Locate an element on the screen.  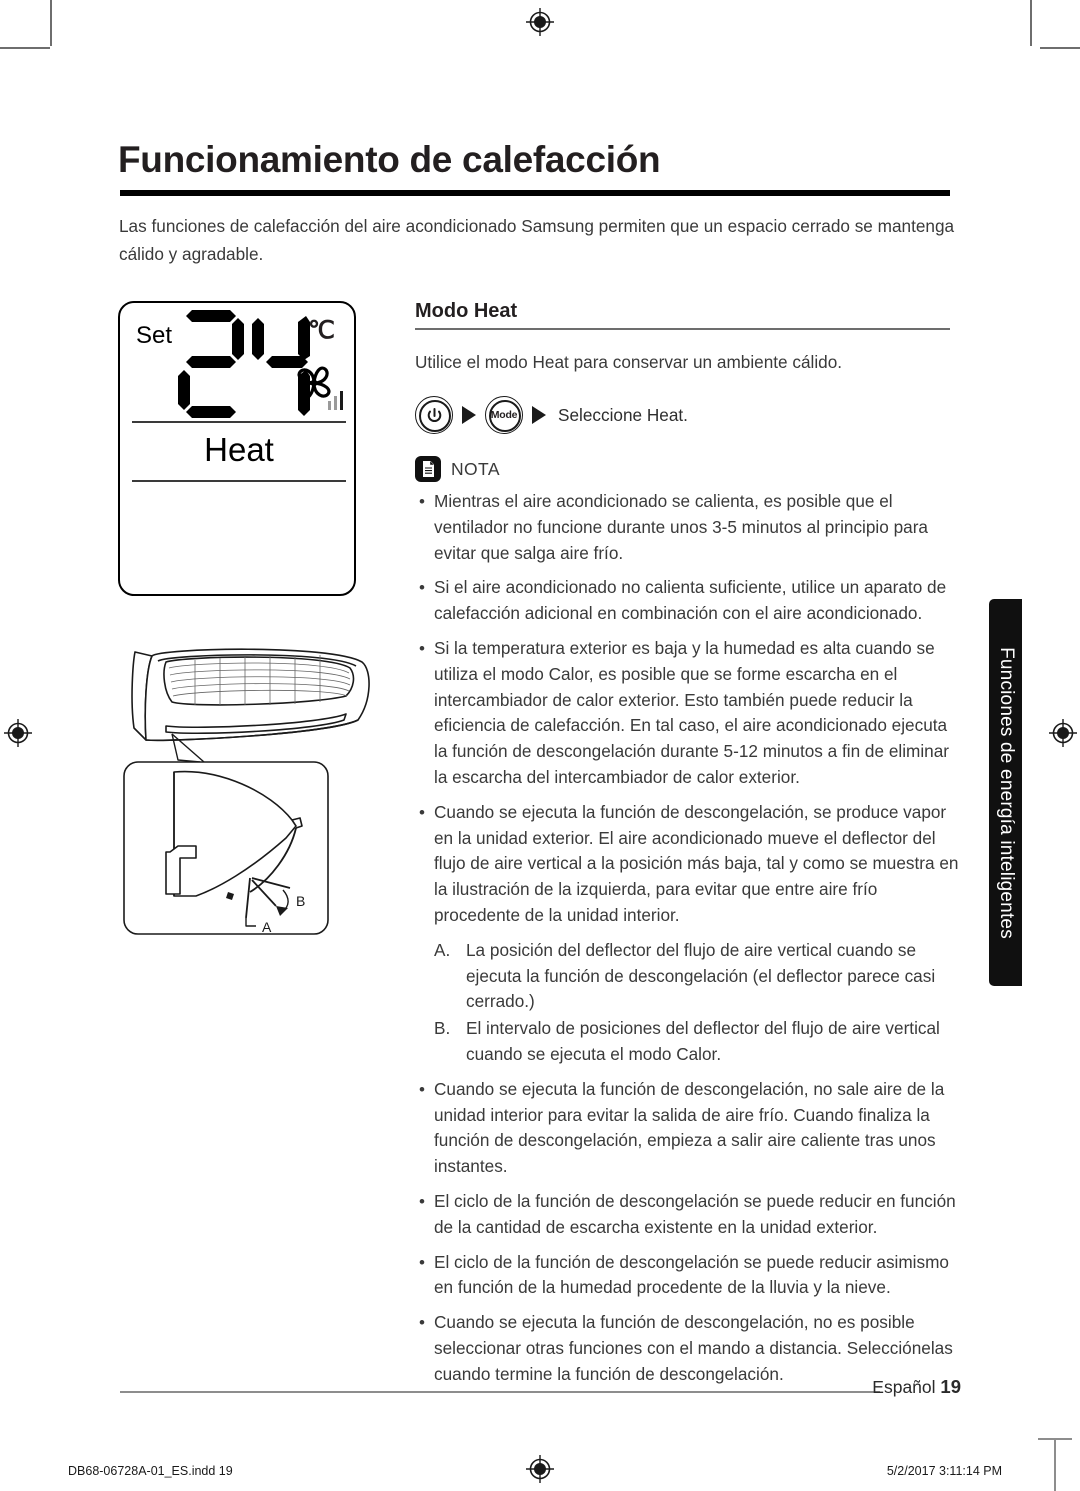
step-result-text: Seleccione Heat. is located at coordinates (623, 414).